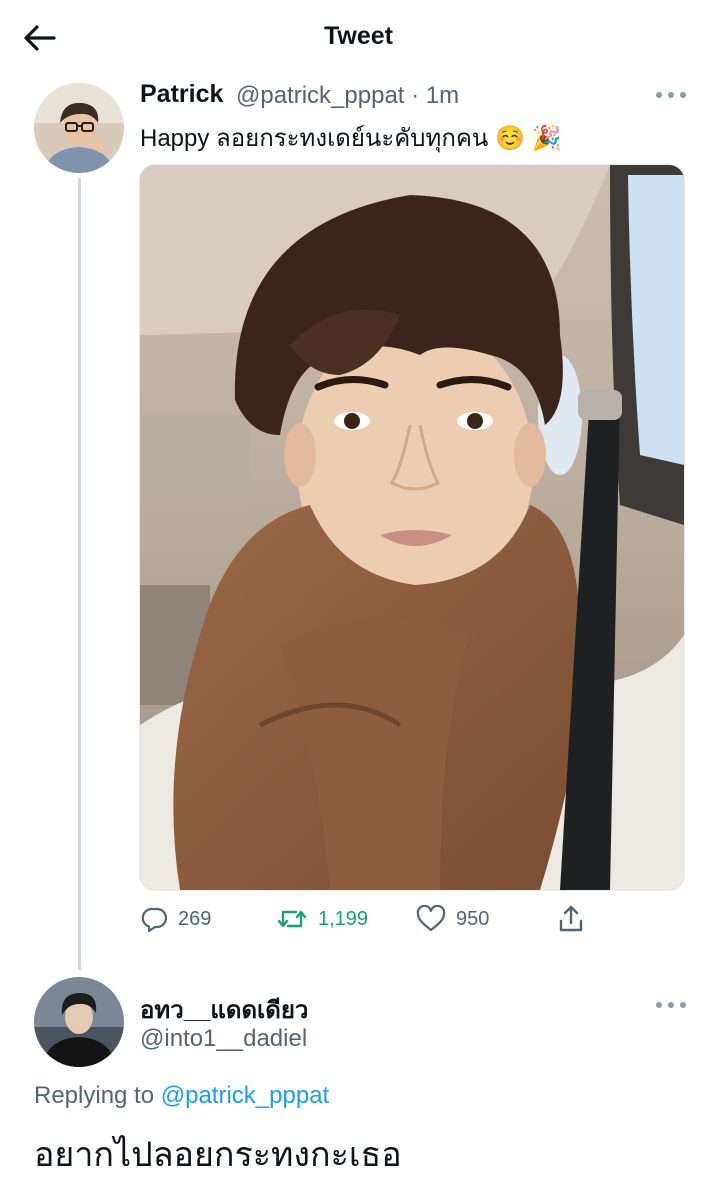 This screenshot has width=717, height=1200. I want to click on reply-more-options-button, so click(671, 1005).